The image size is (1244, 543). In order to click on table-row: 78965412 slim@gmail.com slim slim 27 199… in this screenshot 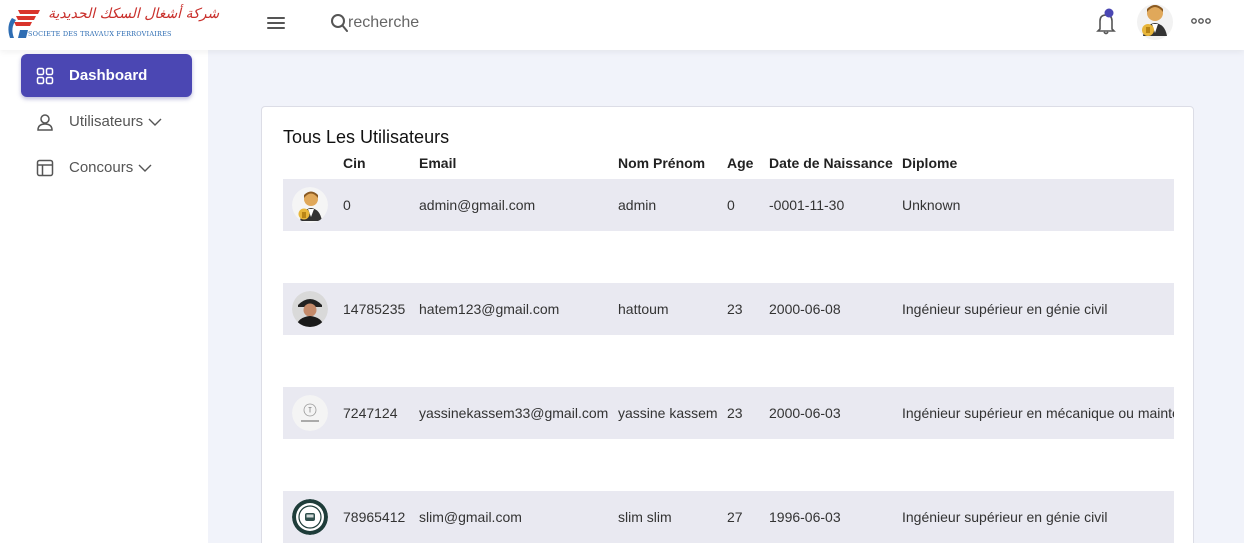, I will do `click(728, 517)`.